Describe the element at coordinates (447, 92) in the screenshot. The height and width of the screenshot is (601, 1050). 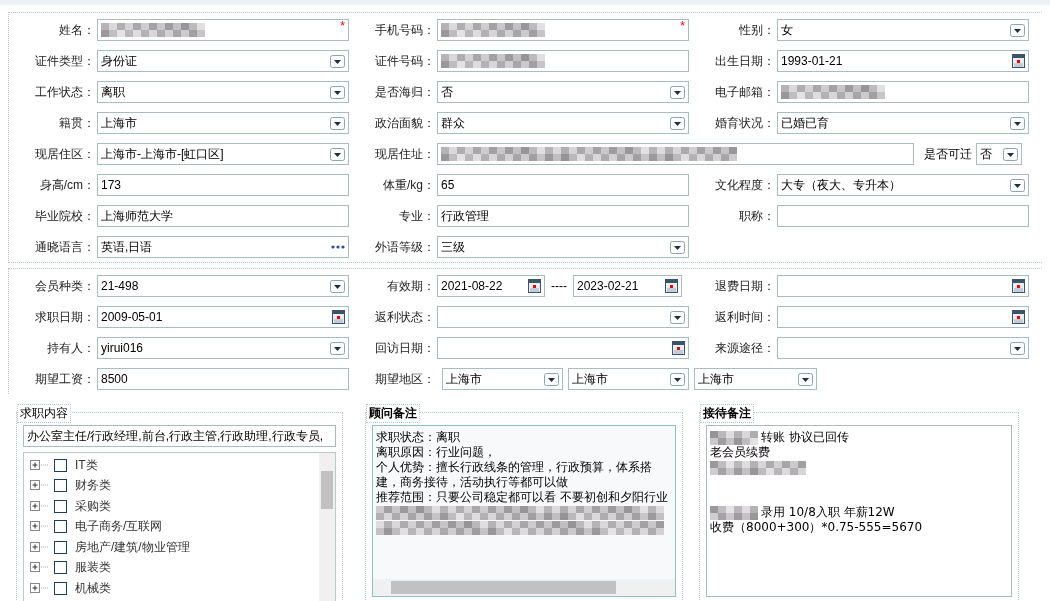
I see `field-value: 否` at that location.